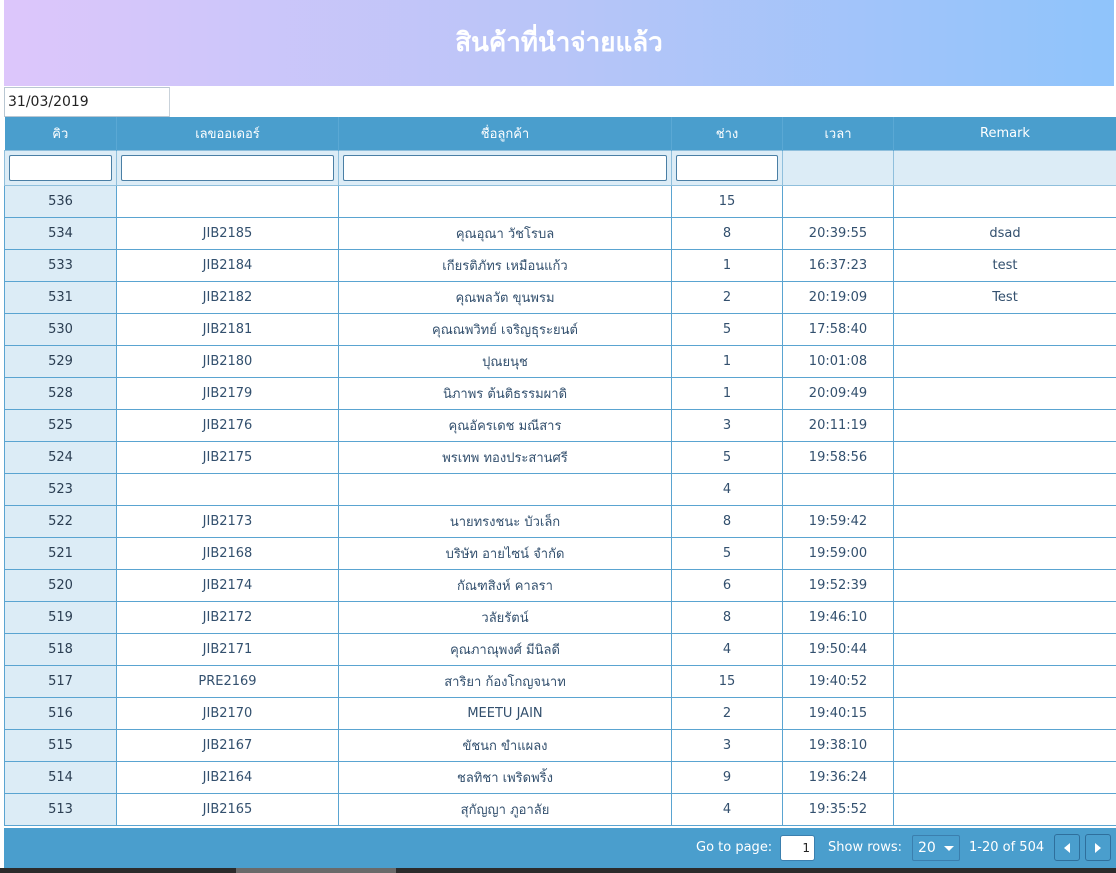 Image resolution: width=1116 pixels, height=873 pixels. I want to click on cell-order-no, so click(227, 489).